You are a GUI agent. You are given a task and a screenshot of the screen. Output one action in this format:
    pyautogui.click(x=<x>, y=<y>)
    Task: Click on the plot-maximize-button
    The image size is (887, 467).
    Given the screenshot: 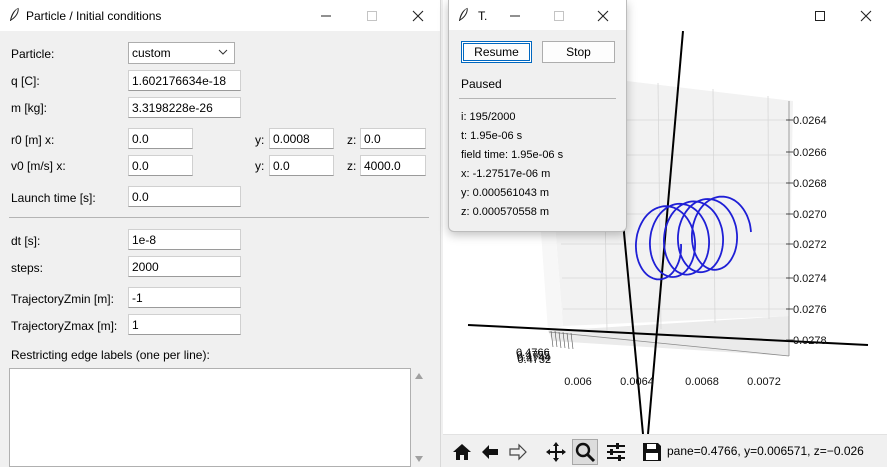 What is the action you would take?
    pyautogui.click(x=820, y=15)
    